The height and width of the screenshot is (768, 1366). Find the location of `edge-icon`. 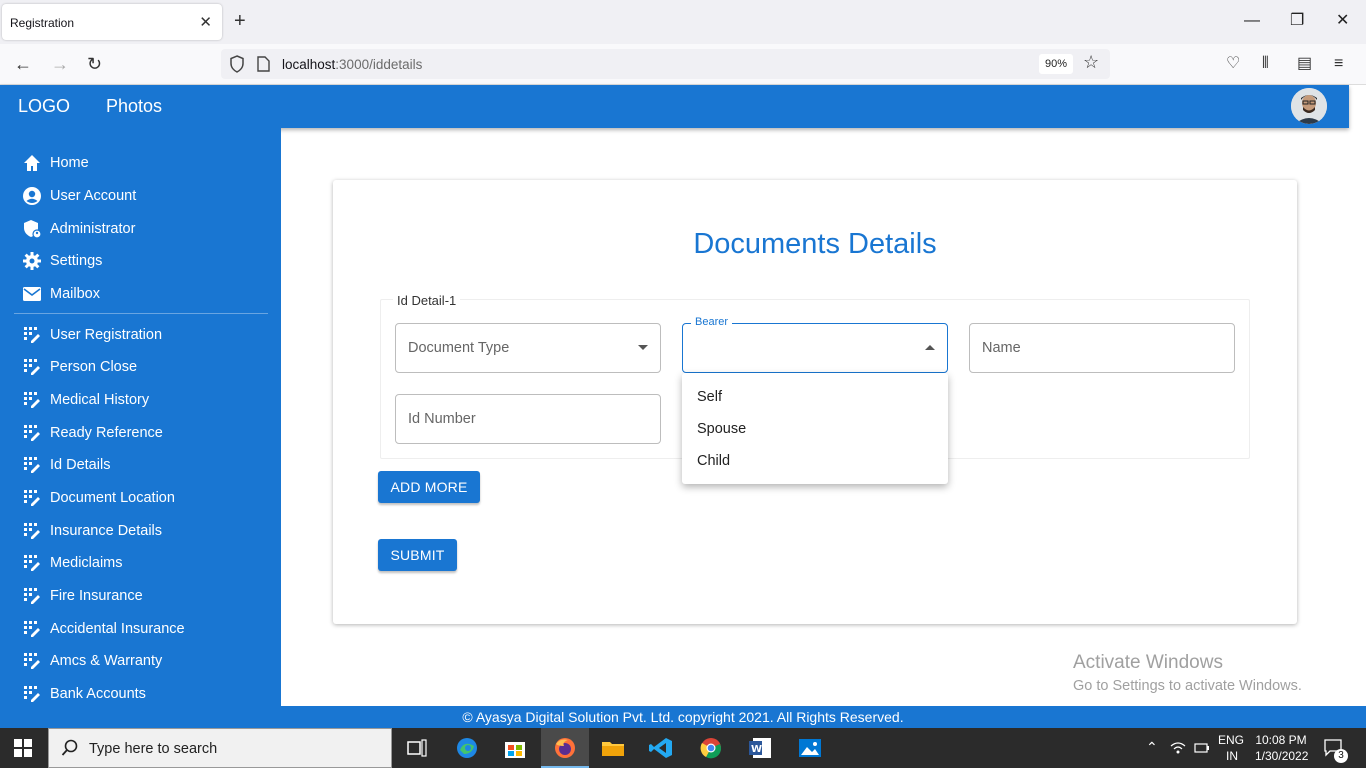

edge-icon is located at coordinates (467, 748).